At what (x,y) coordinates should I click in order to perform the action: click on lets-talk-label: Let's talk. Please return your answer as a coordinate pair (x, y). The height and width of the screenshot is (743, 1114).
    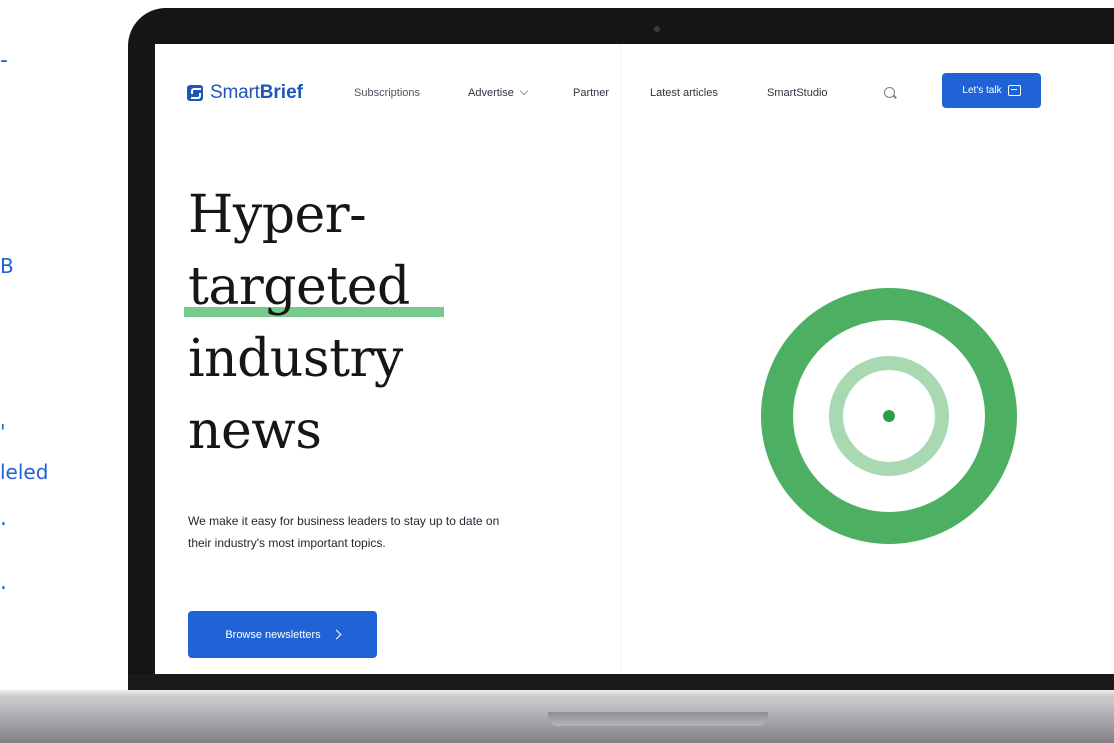
    Looking at the image, I should click on (982, 90).